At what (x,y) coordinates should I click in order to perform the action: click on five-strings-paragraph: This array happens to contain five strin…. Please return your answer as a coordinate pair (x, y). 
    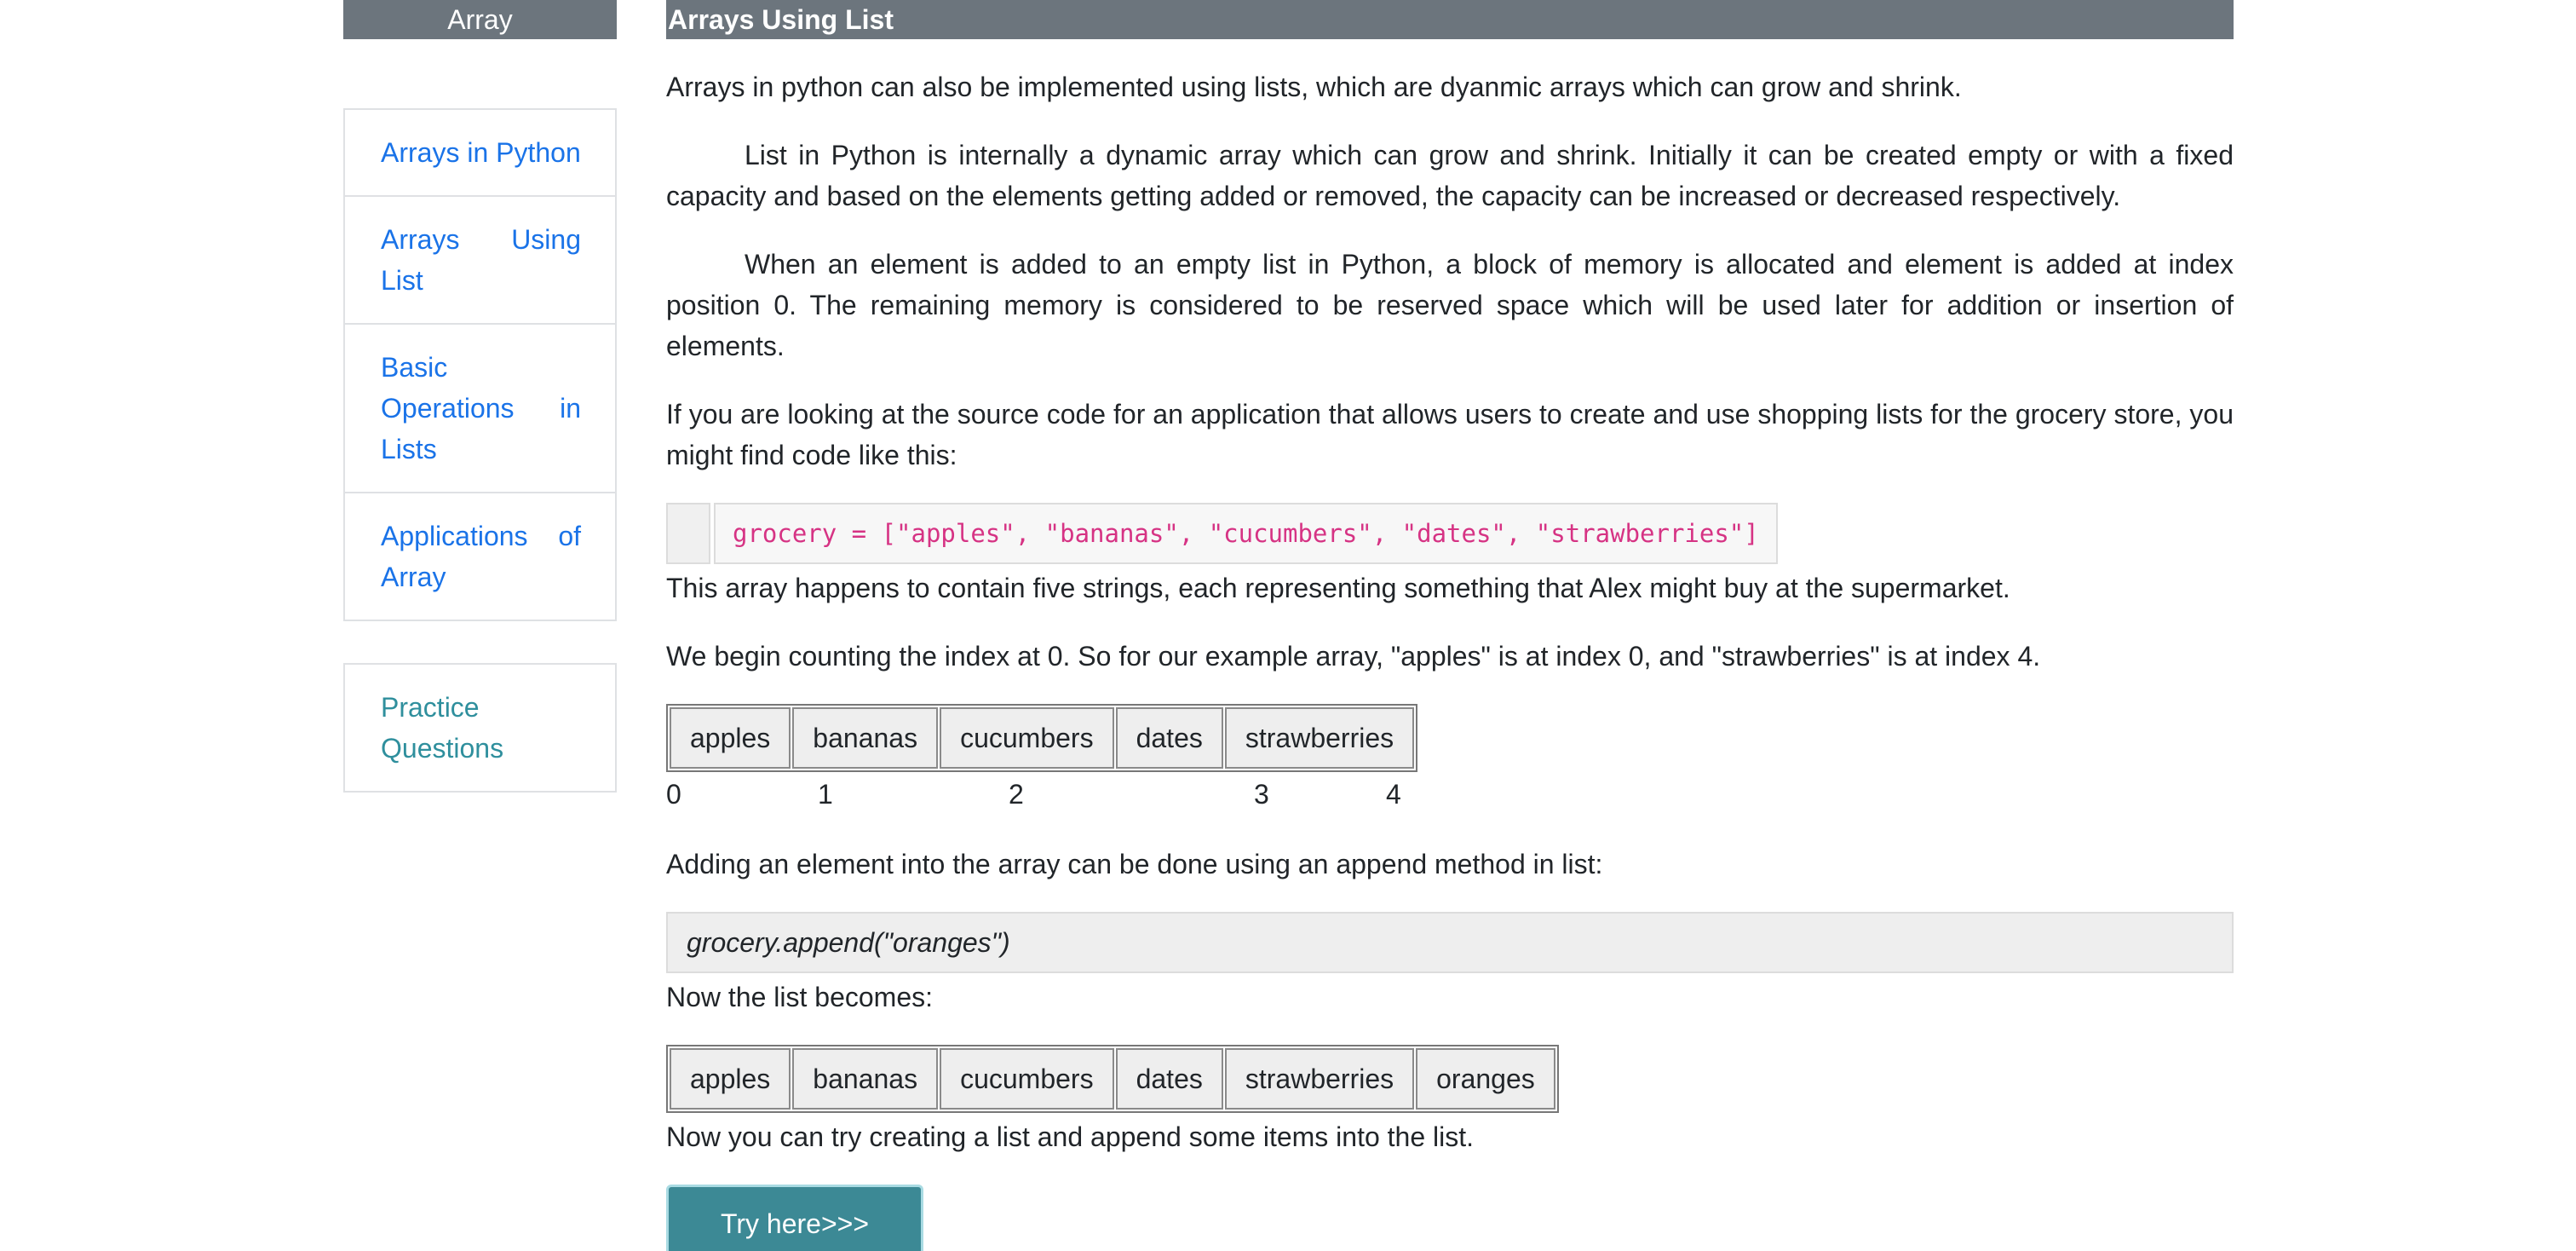
    Looking at the image, I should click on (1338, 588).